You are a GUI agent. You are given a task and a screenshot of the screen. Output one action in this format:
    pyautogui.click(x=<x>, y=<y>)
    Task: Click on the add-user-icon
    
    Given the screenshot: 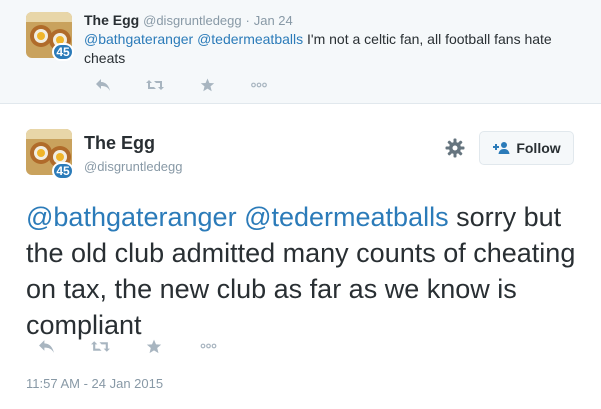 What is the action you would take?
    pyautogui.click(x=501, y=148)
    